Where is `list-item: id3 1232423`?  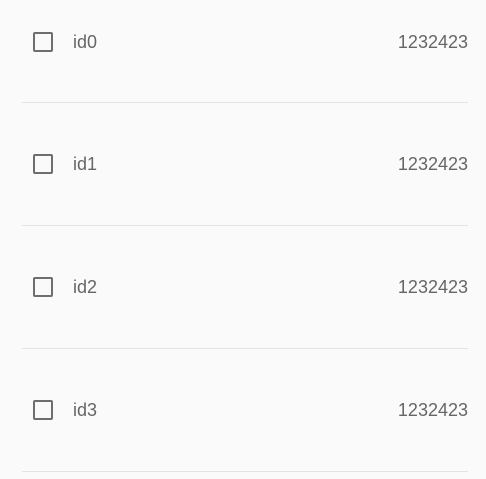
list-item: id3 1232423 is located at coordinates (243, 412).